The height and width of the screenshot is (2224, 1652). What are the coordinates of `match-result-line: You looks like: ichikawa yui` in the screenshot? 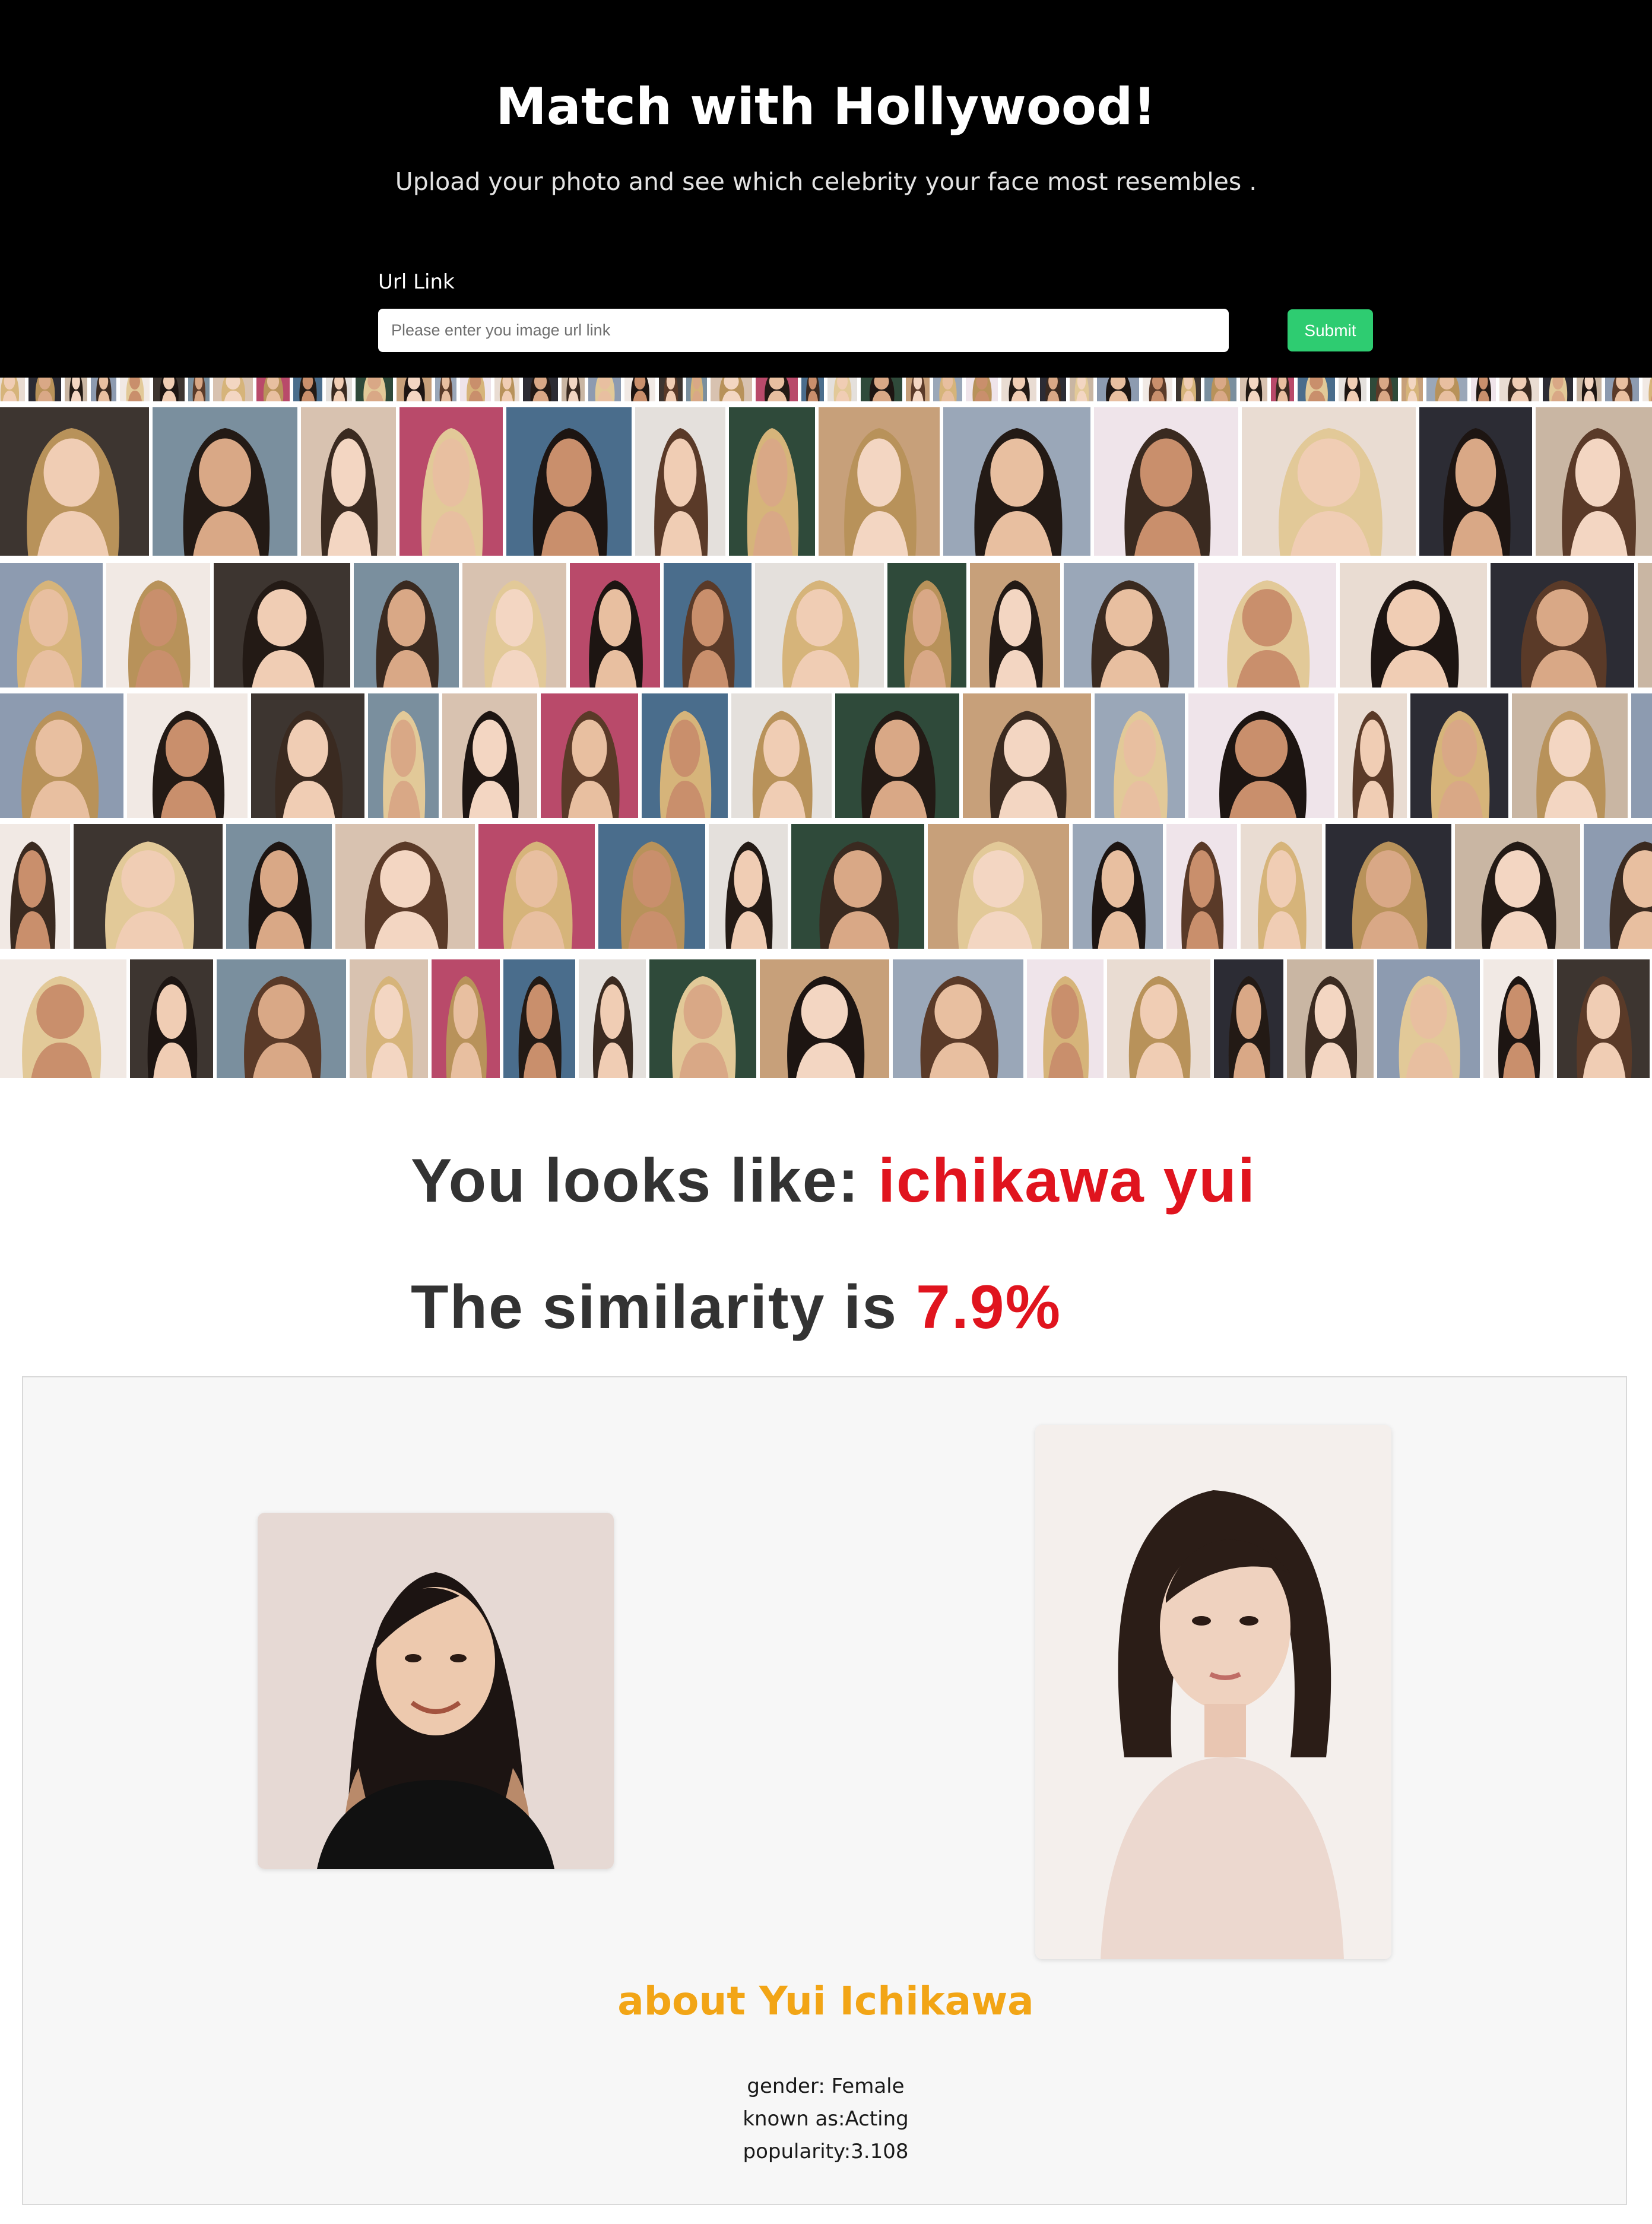 It's located at (833, 1181).